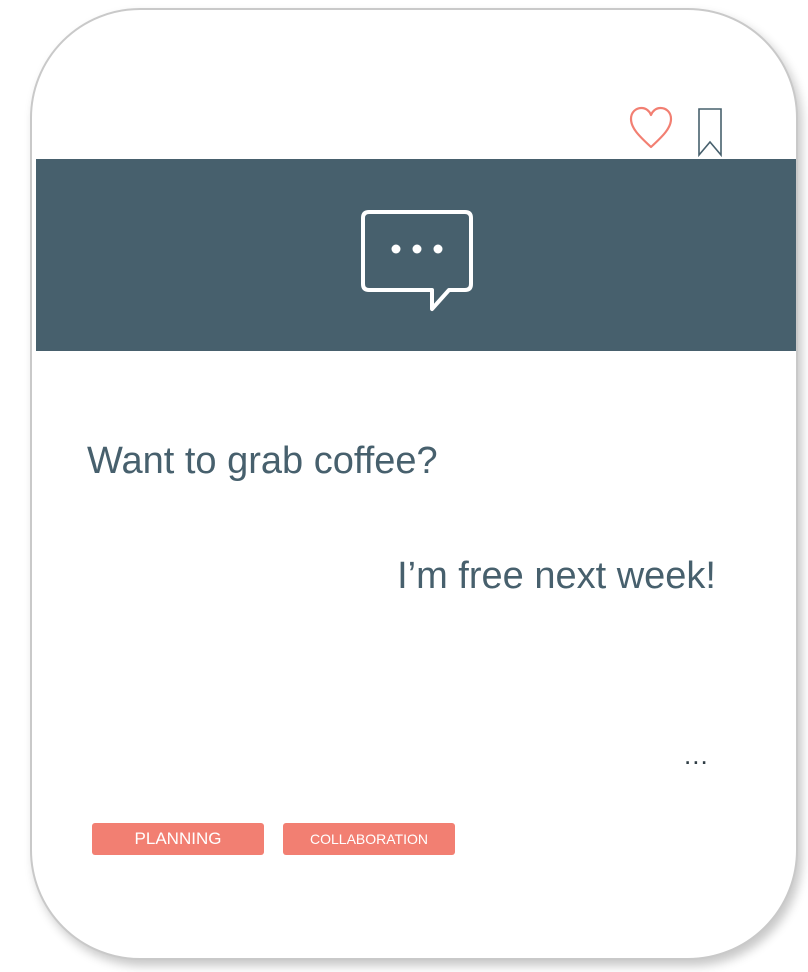  I want to click on message-line-1: Want to grab coffee?, so click(262, 461).